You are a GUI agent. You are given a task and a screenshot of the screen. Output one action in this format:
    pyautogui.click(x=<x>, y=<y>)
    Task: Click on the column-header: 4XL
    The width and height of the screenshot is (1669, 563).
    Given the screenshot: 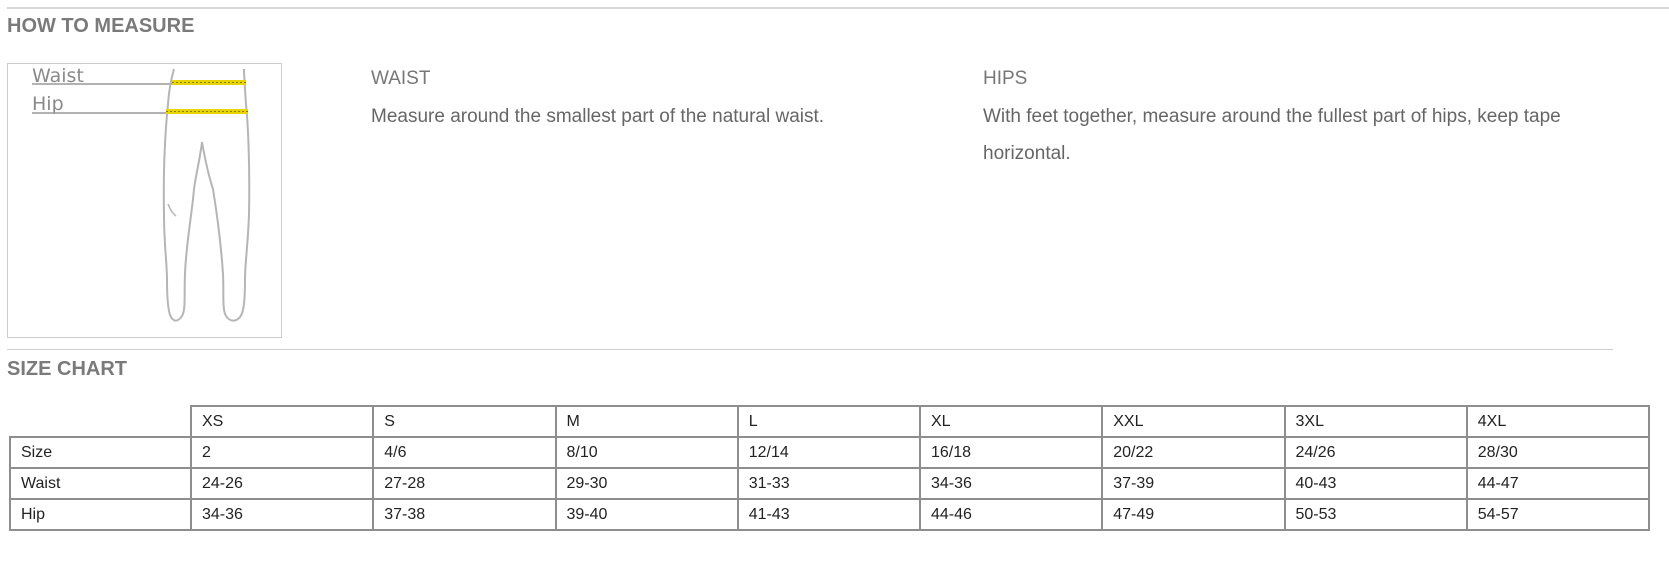 What is the action you would take?
    pyautogui.click(x=1558, y=421)
    